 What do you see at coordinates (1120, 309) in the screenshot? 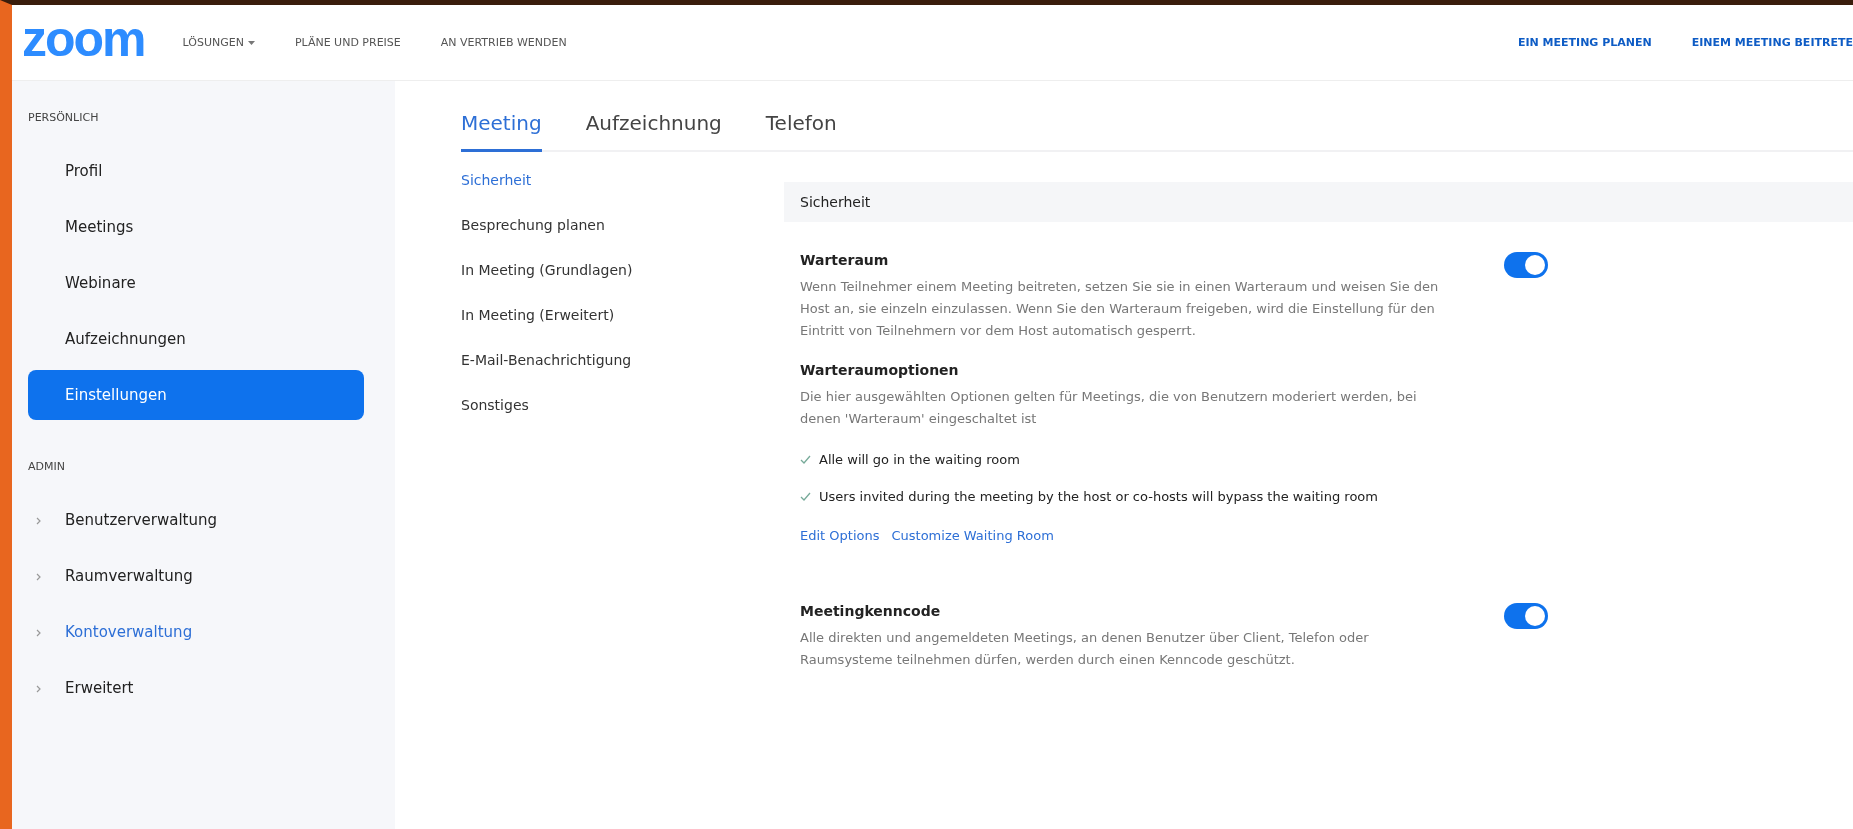
I see `setting-description: Wenn Teilnehmer einem Meeting beitreten, setzen Sie sie in einen Warteraum und weisen Sie den Host an, sie einzeln einzulassen. Wenn Sie den Warteraum freigeben, wird die Einstellung für den Eintritt von Teilnehmern vor dem Host automatisch gesperrt.` at bounding box center [1120, 309].